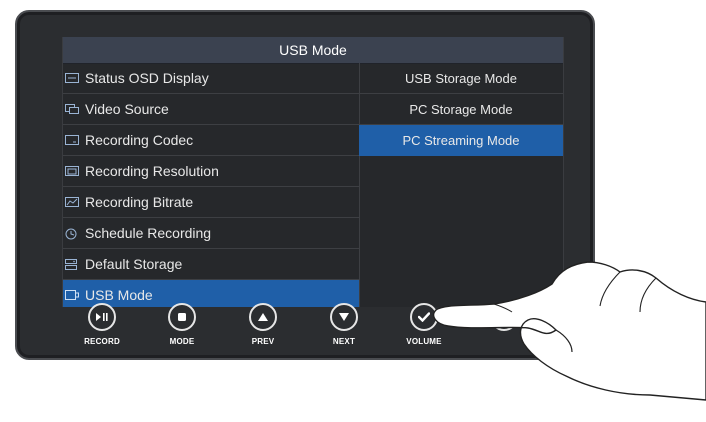  Describe the element at coordinates (569, 331) in the screenshot. I see `pointing-hand-illustration` at that location.